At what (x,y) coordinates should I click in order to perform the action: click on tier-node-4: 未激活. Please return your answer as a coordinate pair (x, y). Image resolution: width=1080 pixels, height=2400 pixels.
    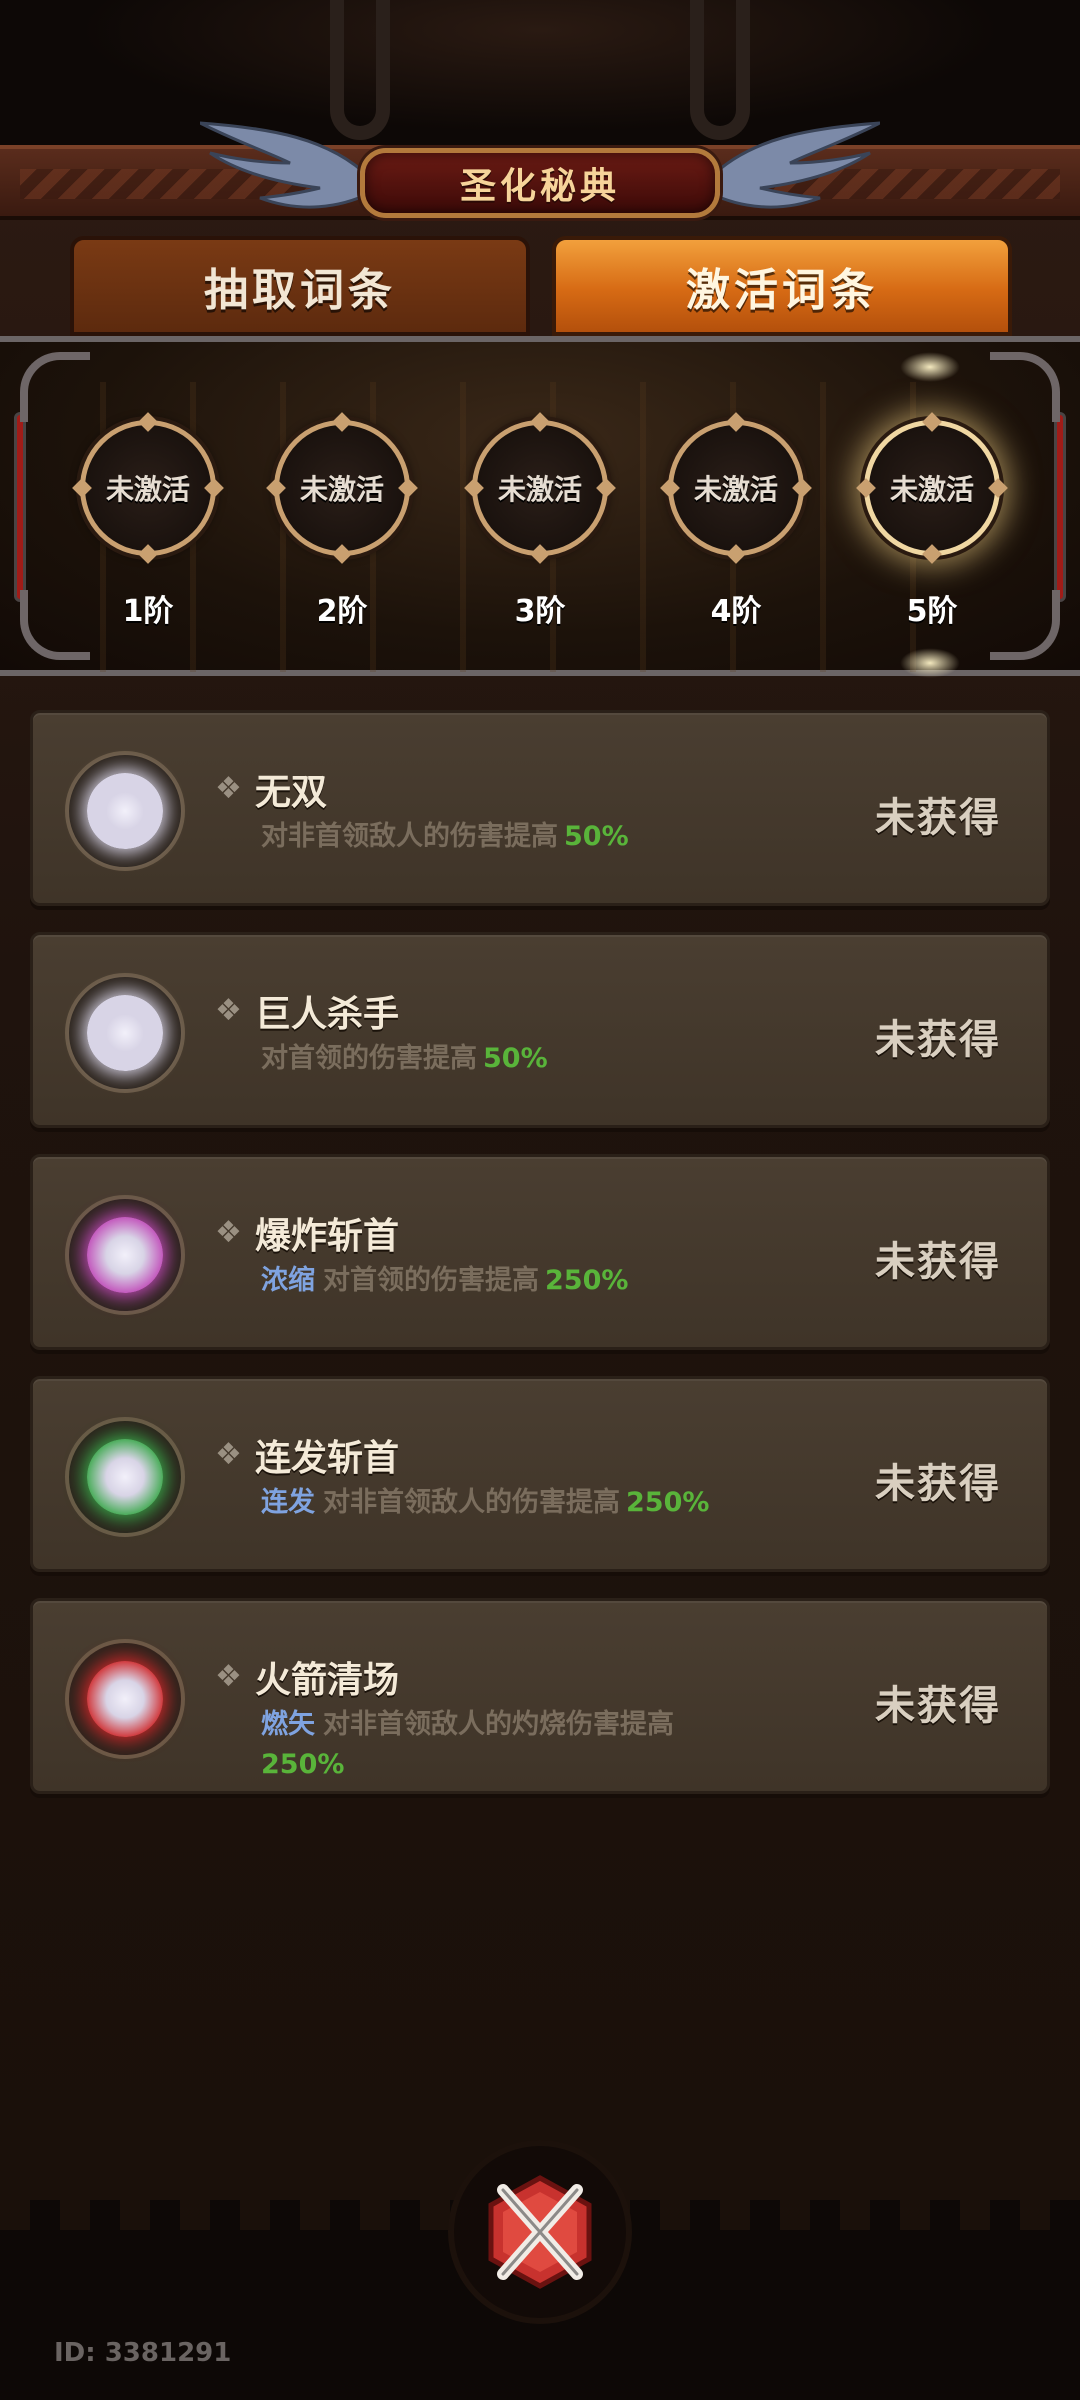
    Looking at the image, I should click on (736, 488).